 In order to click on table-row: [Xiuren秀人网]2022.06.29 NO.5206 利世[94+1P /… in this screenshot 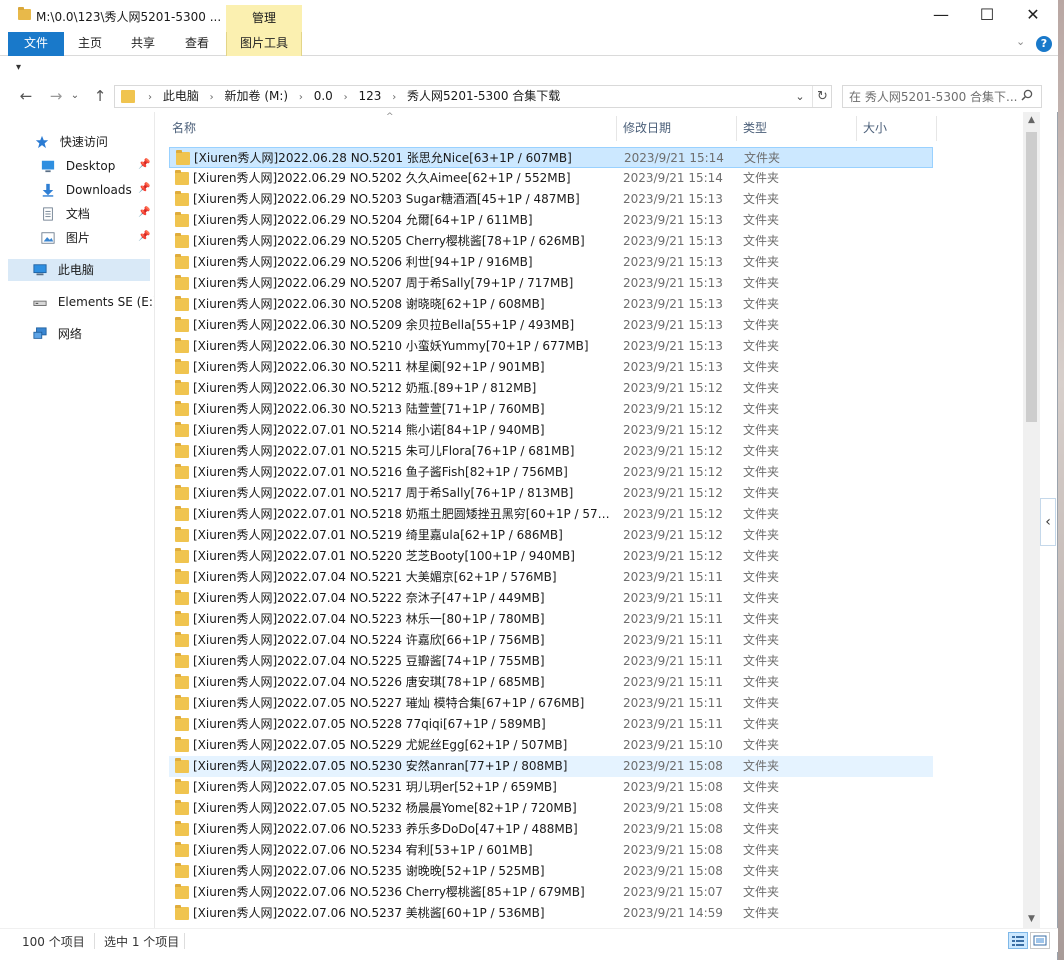, I will do `click(551, 262)`.